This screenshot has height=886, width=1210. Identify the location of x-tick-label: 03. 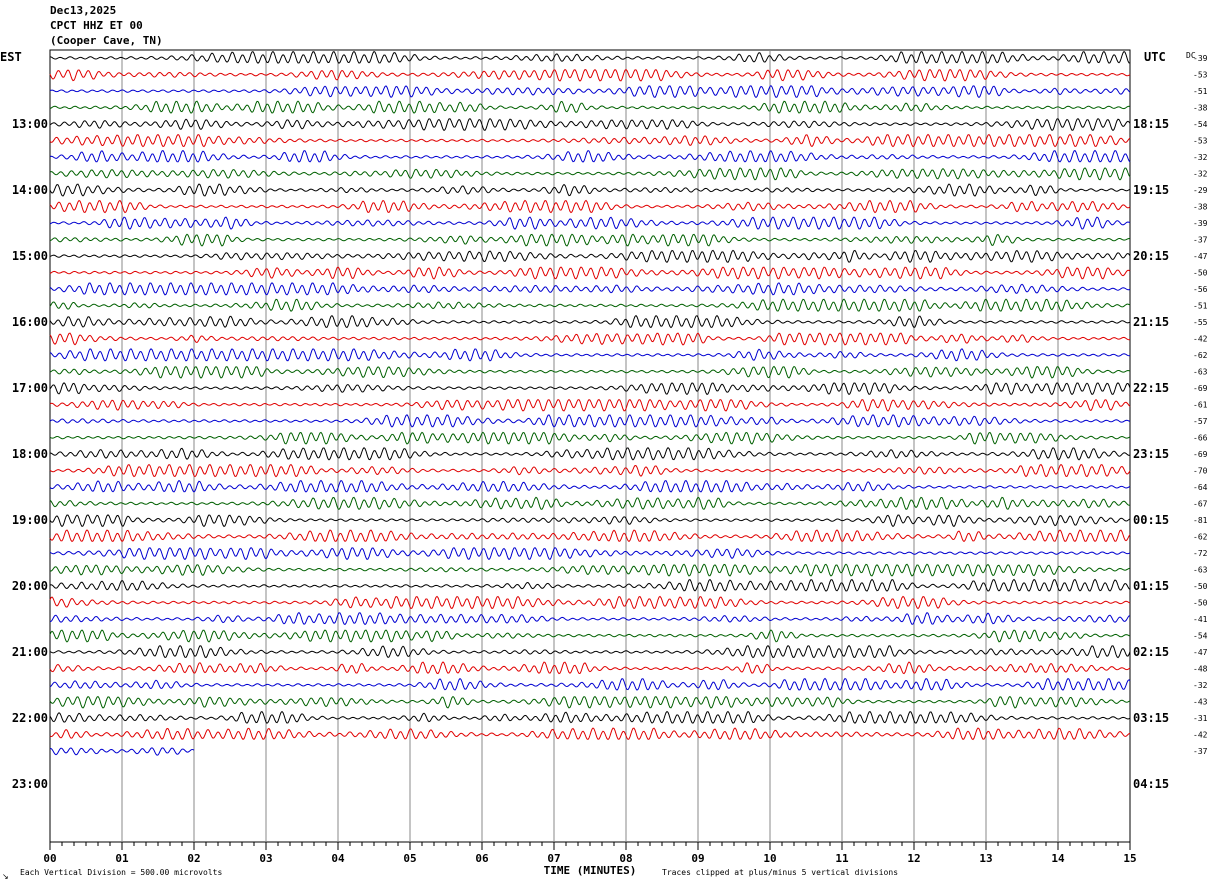
(265, 858).